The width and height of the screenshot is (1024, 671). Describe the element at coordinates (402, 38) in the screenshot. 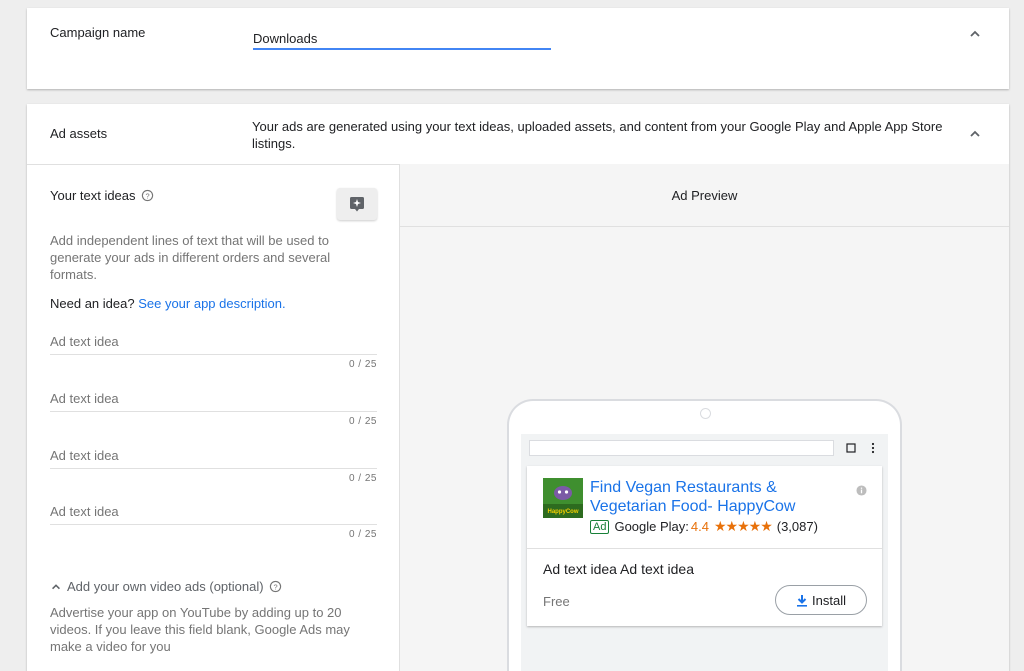

I see `campaign-name-input` at that location.